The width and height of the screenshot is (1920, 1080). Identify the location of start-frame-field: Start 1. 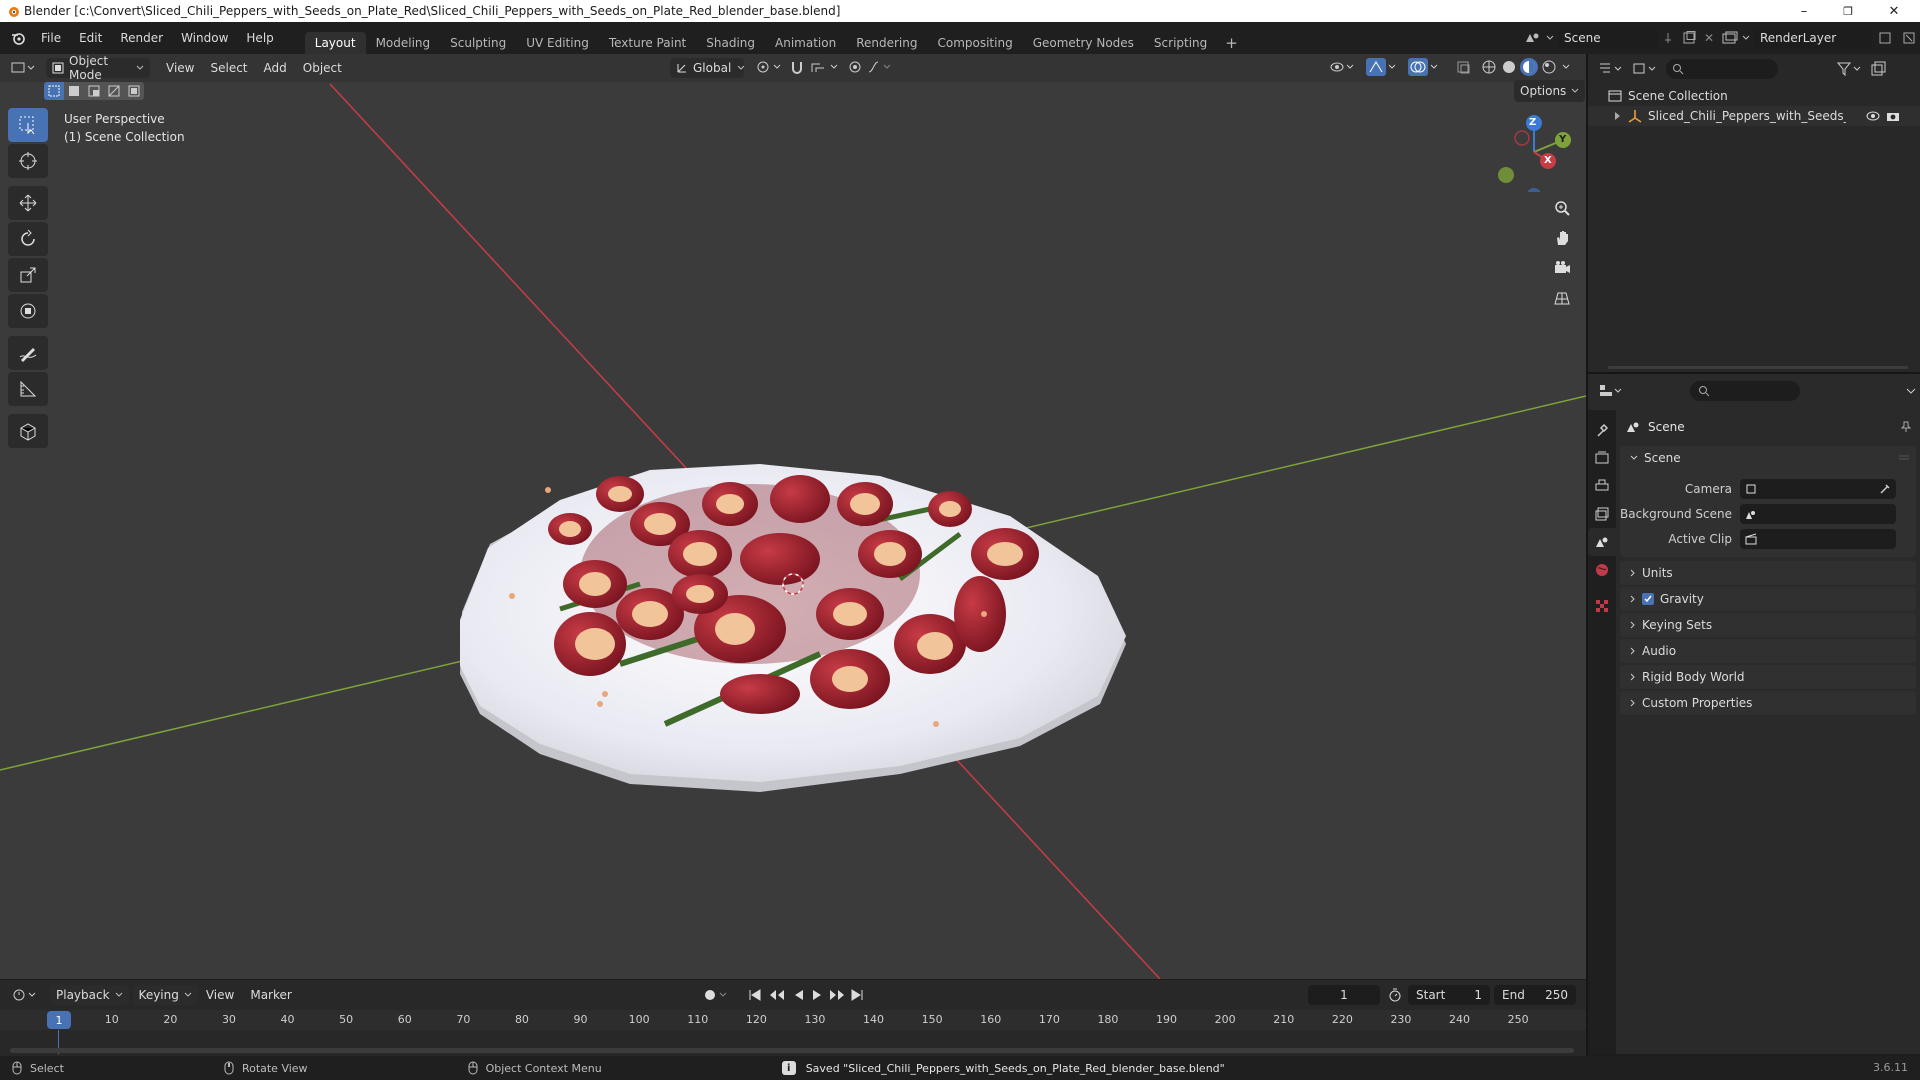
(1449, 995).